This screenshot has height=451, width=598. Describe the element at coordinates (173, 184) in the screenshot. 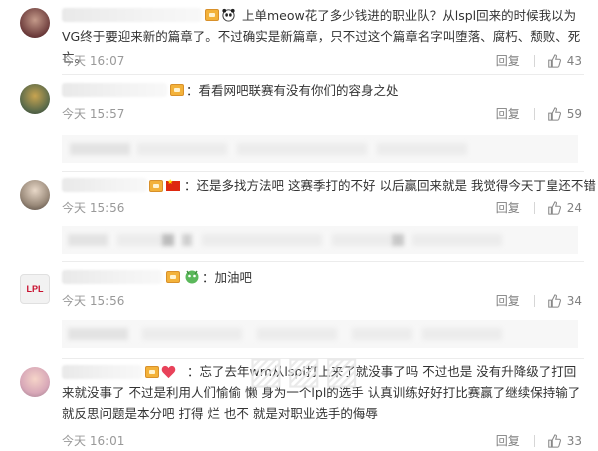

I see `china-flag-icon` at that location.